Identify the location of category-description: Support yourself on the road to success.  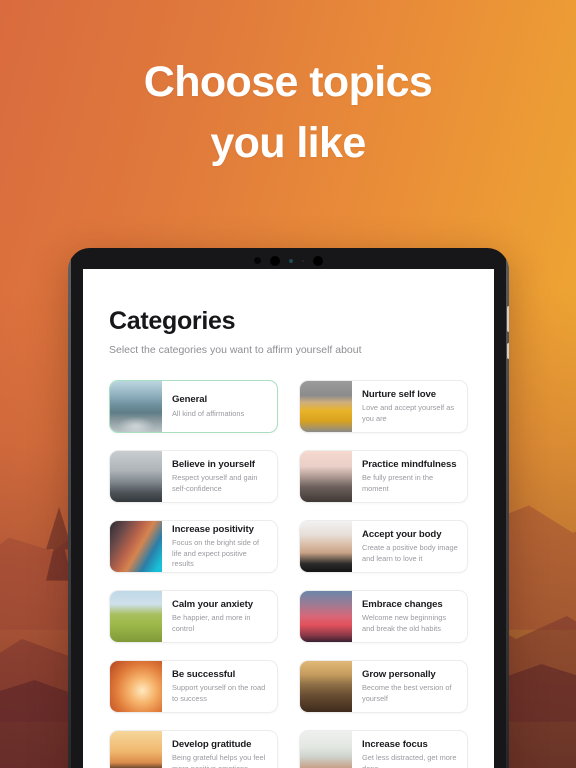
(219, 693).